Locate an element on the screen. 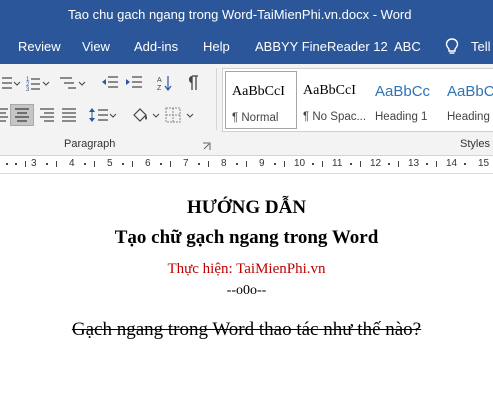  ruler-number: 10 is located at coordinates (300, 163).